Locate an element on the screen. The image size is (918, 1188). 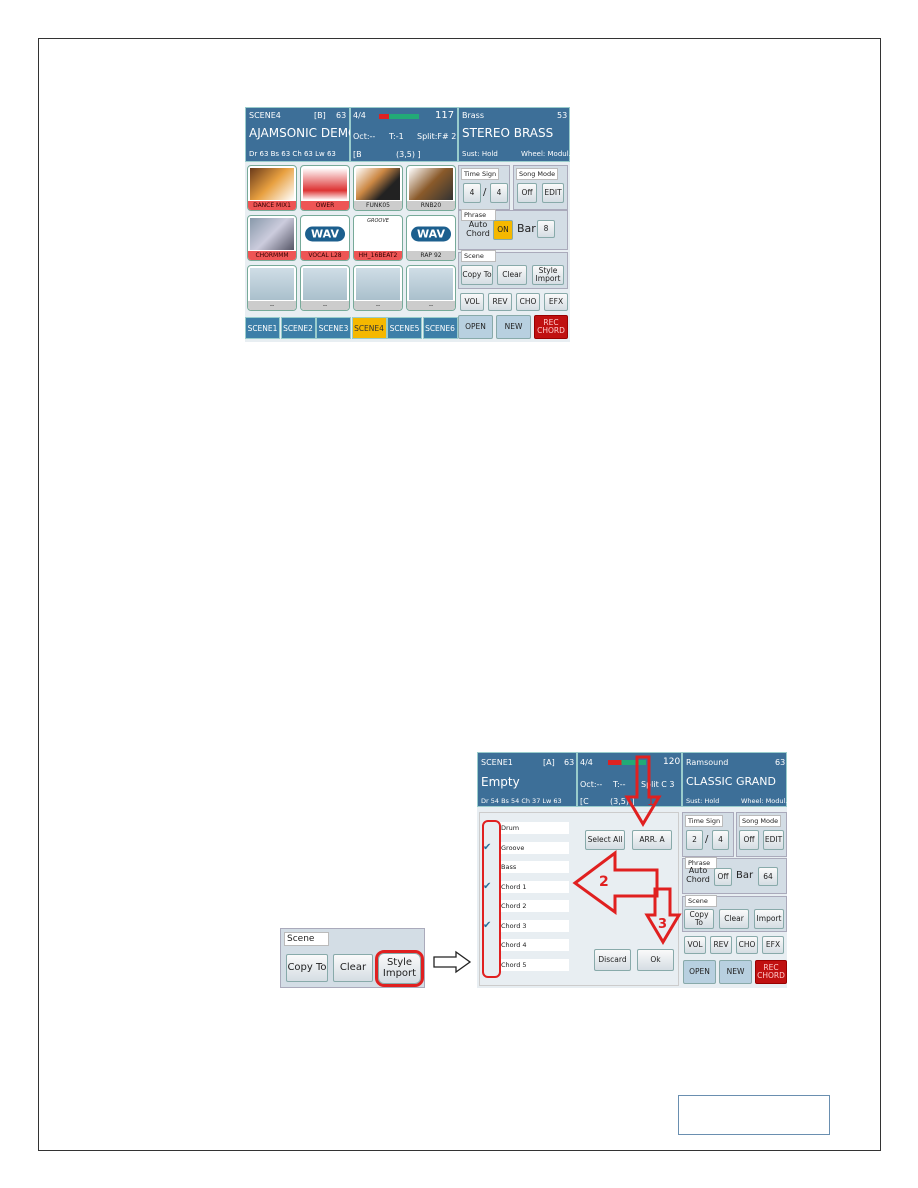
style-tile: WAV RAP 92 is located at coordinates (431, 238).